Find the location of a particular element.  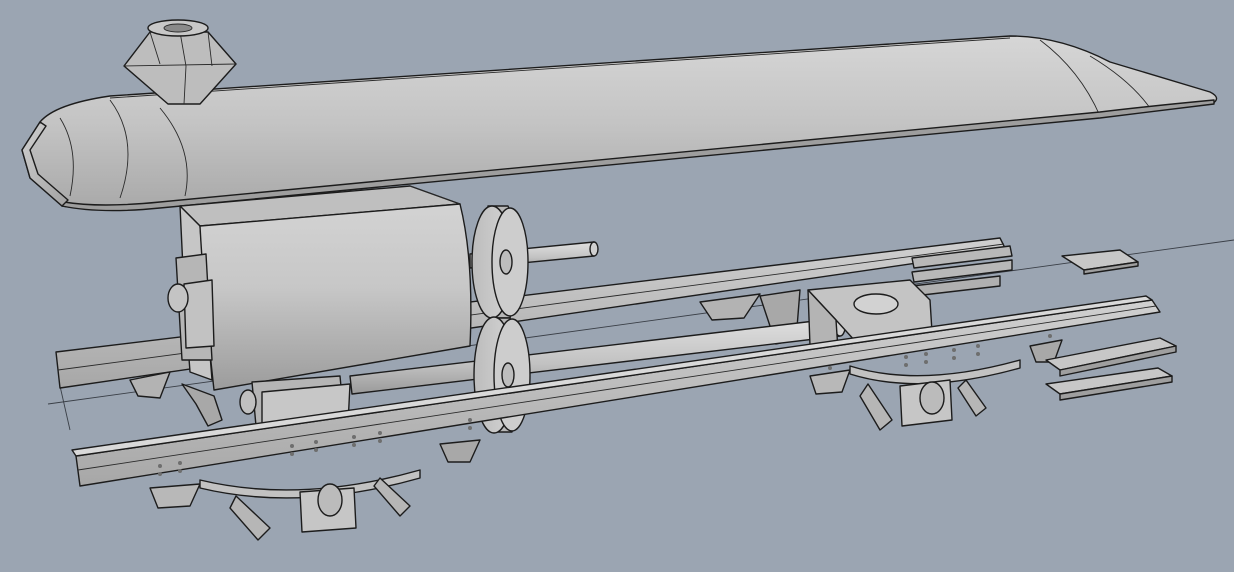

flywheel-upper is located at coordinates (500, 262).